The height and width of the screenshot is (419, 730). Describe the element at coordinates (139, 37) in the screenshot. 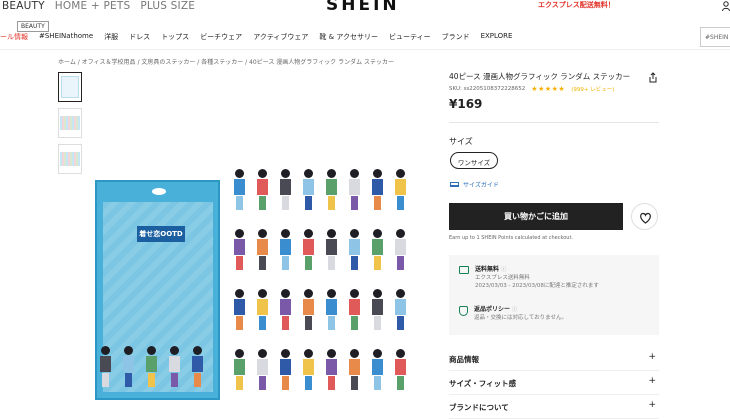

I see `nav-item-dresses: ドレス` at that location.